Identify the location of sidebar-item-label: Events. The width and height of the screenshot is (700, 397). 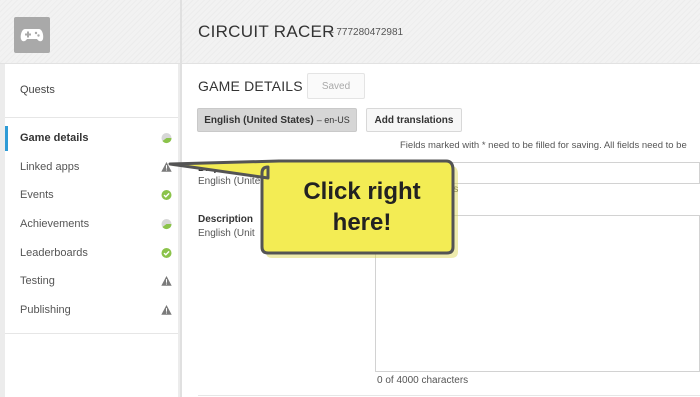
(37, 195).